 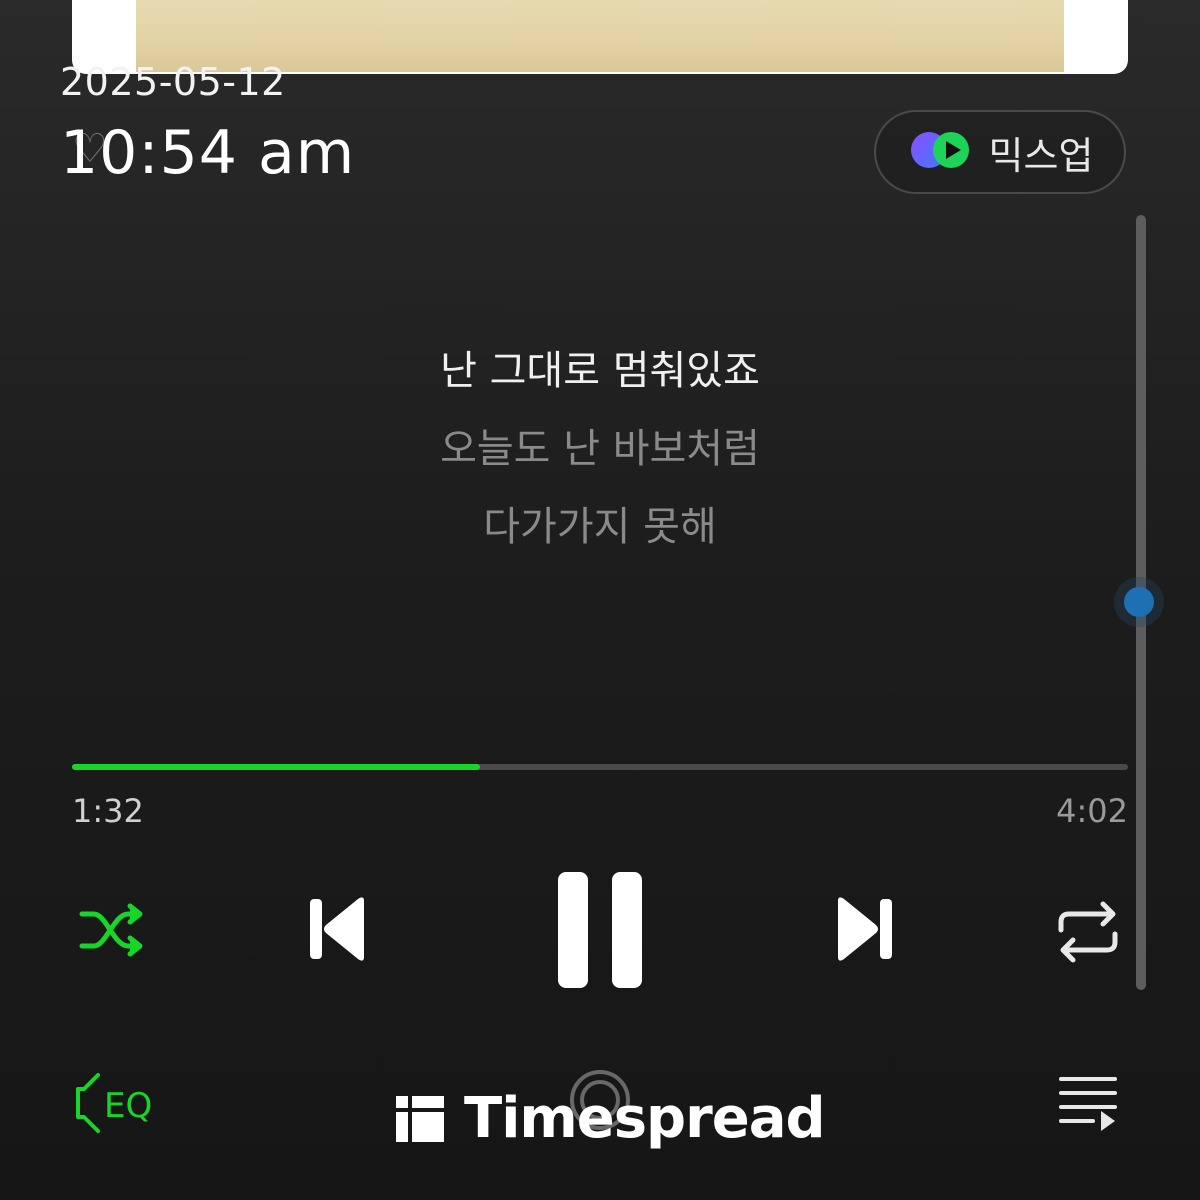 I want to click on svg-text: EQ, so click(x=128, y=1106).